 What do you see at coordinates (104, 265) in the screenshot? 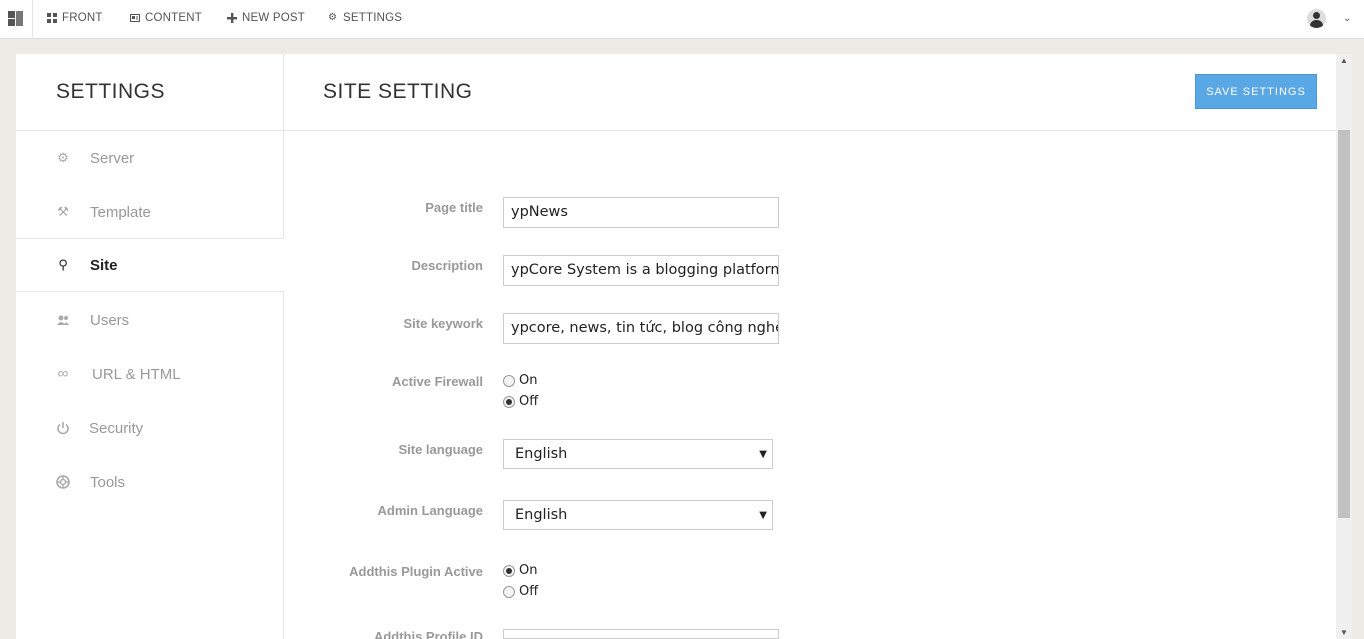
I see `sidebar-item-label: Site` at bounding box center [104, 265].